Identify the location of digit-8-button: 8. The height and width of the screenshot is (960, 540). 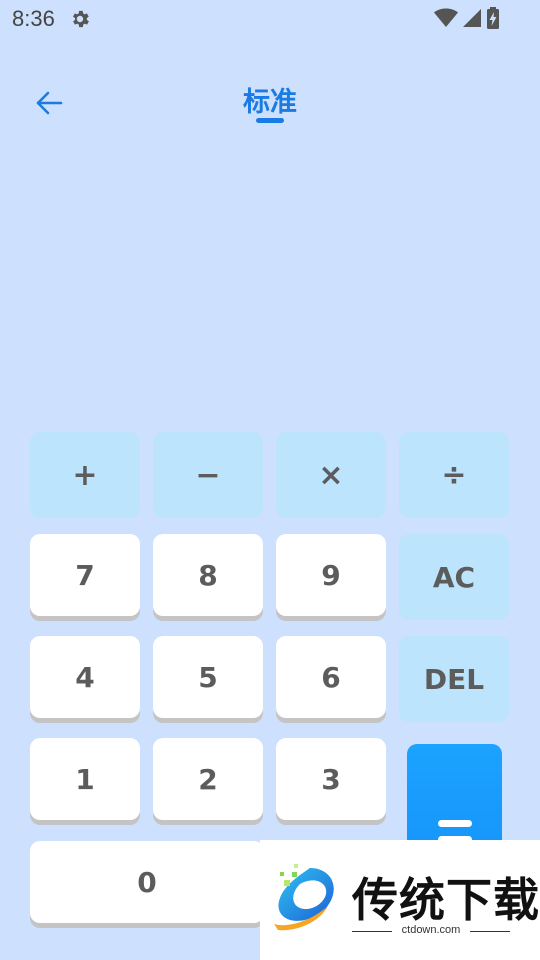
(208, 575).